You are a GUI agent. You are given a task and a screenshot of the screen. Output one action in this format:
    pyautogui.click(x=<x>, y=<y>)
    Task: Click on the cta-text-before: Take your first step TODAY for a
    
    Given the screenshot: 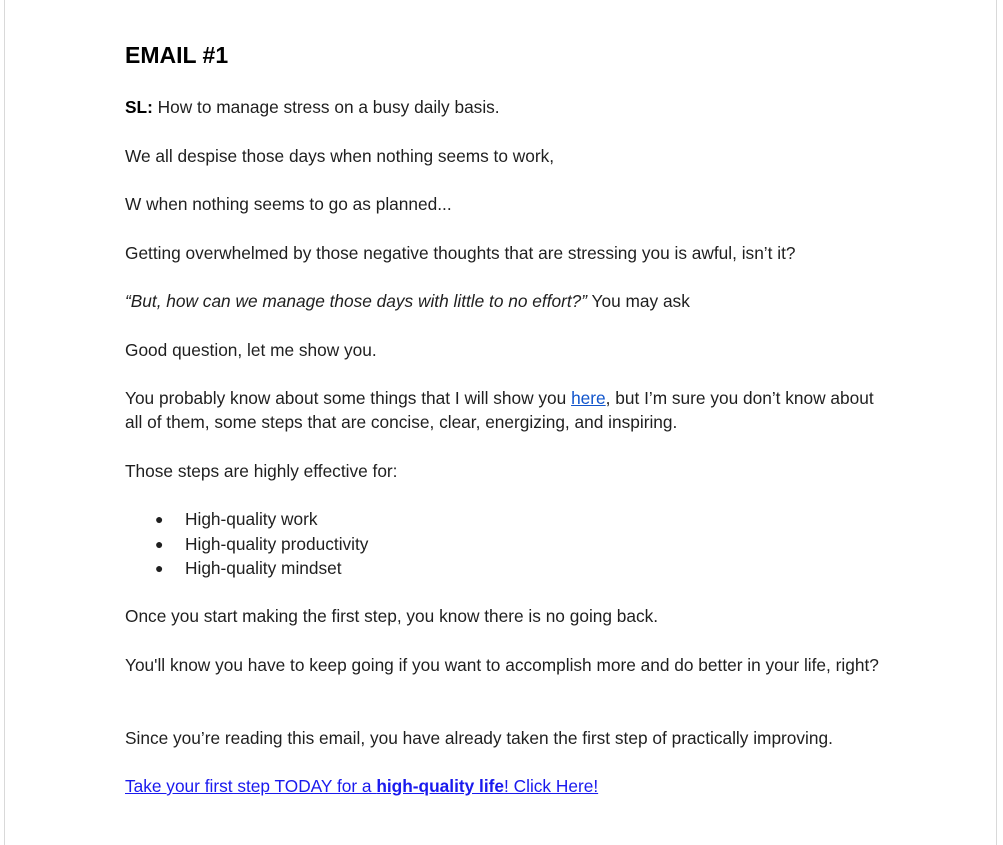 What is the action you would take?
    pyautogui.click(x=251, y=786)
    